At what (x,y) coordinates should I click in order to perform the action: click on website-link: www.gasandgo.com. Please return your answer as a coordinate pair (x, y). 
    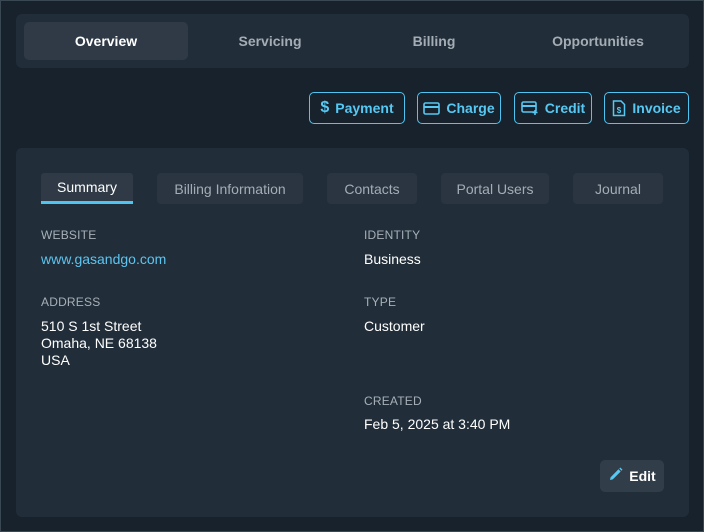
    Looking at the image, I should click on (103, 259).